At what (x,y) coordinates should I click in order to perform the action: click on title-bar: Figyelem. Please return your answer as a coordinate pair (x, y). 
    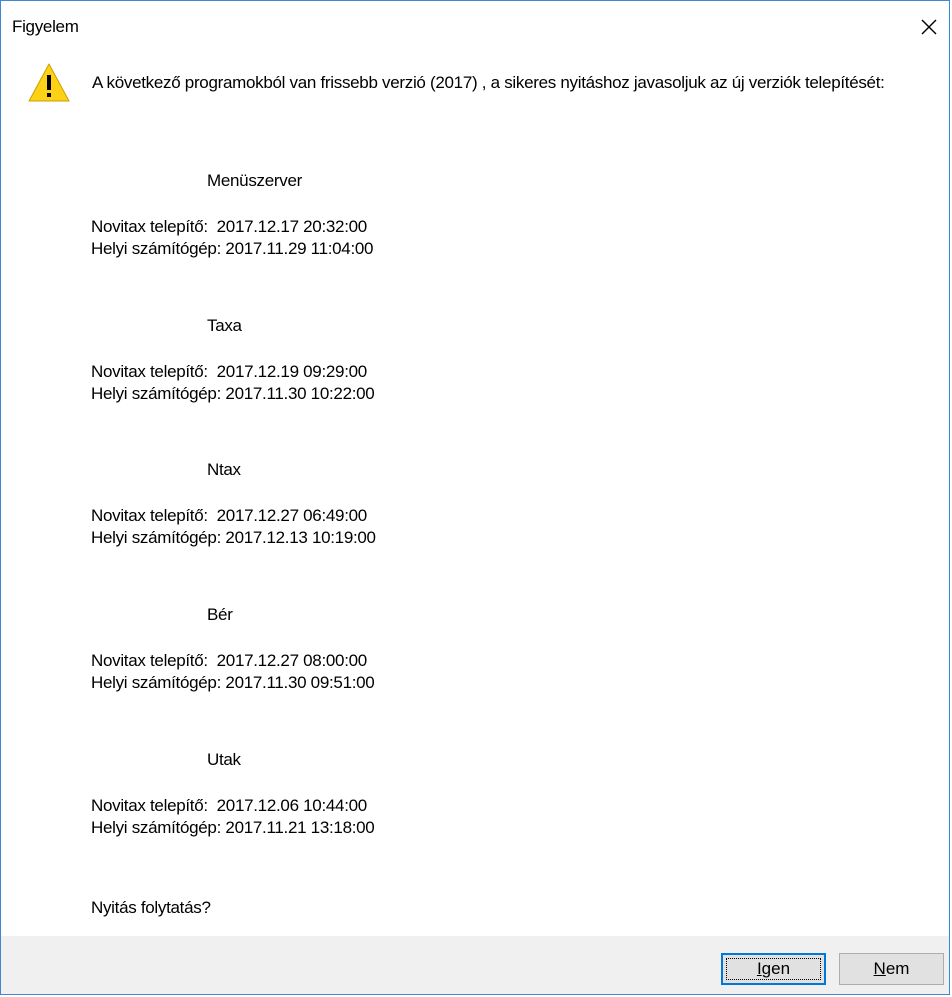
    Looking at the image, I should click on (475, 23).